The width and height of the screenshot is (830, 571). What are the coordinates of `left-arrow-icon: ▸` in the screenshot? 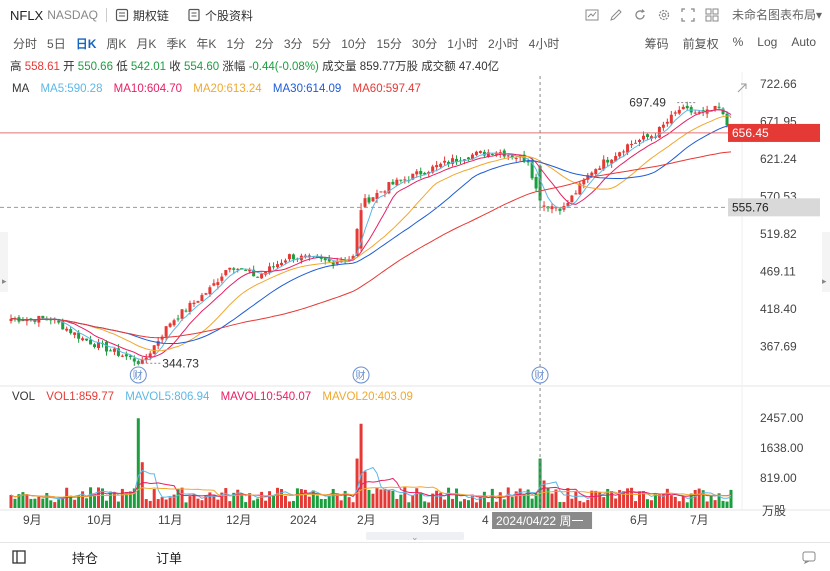 It's located at (4, 281).